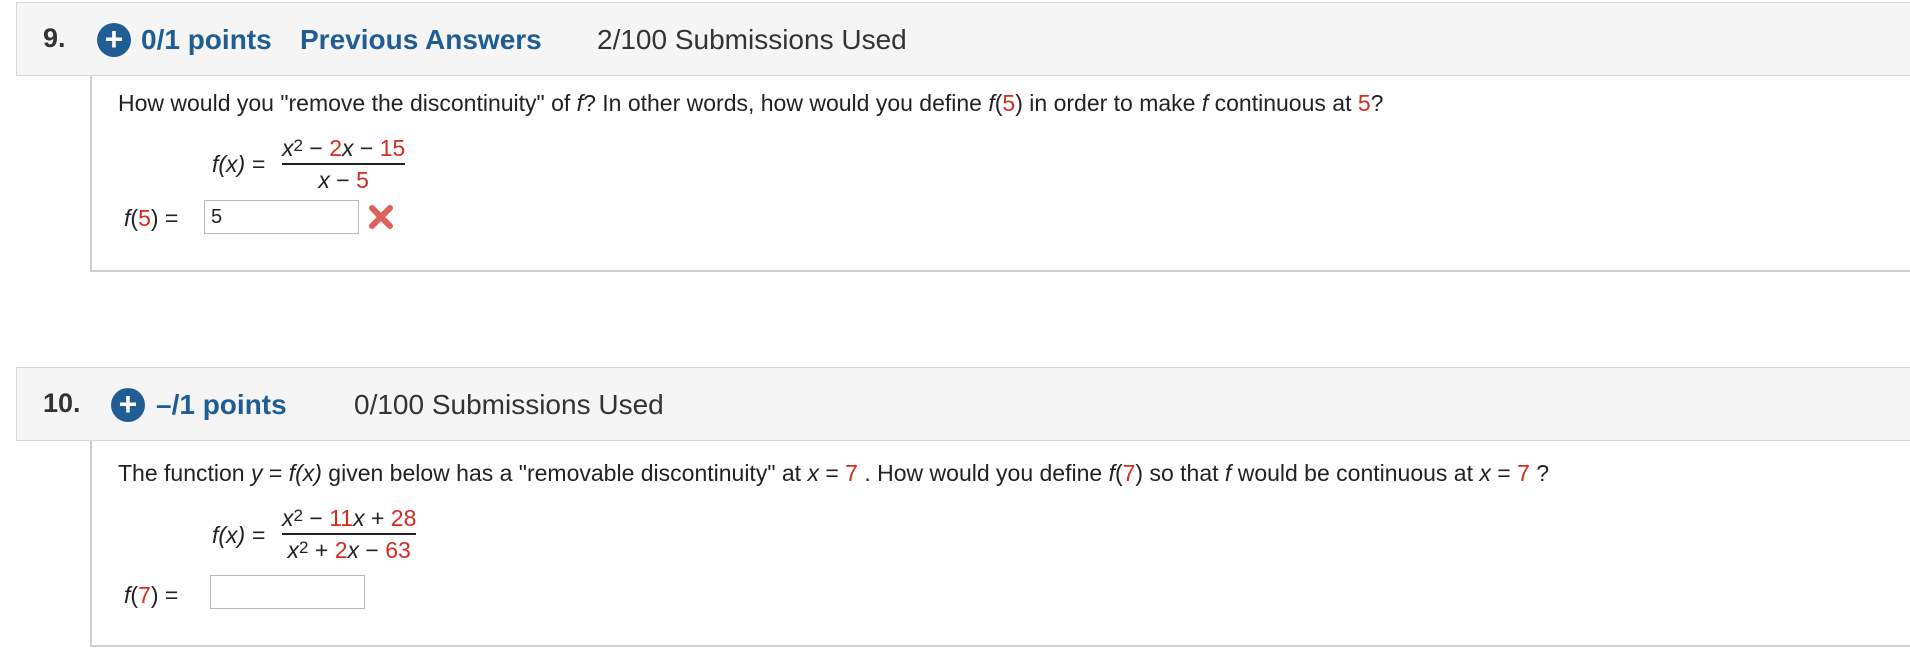  Describe the element at coordinates (206, 39) in the screenshot. I see `points-label: 0/1 points` at that location.